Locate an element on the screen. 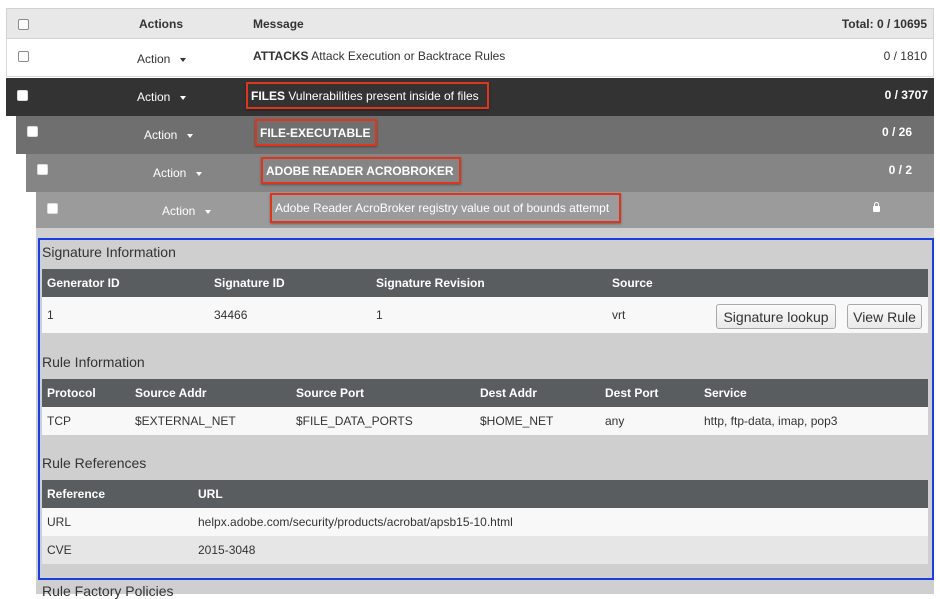 The image size is (940, 599). dest-port-value: any is located at coordinates (615, 421).